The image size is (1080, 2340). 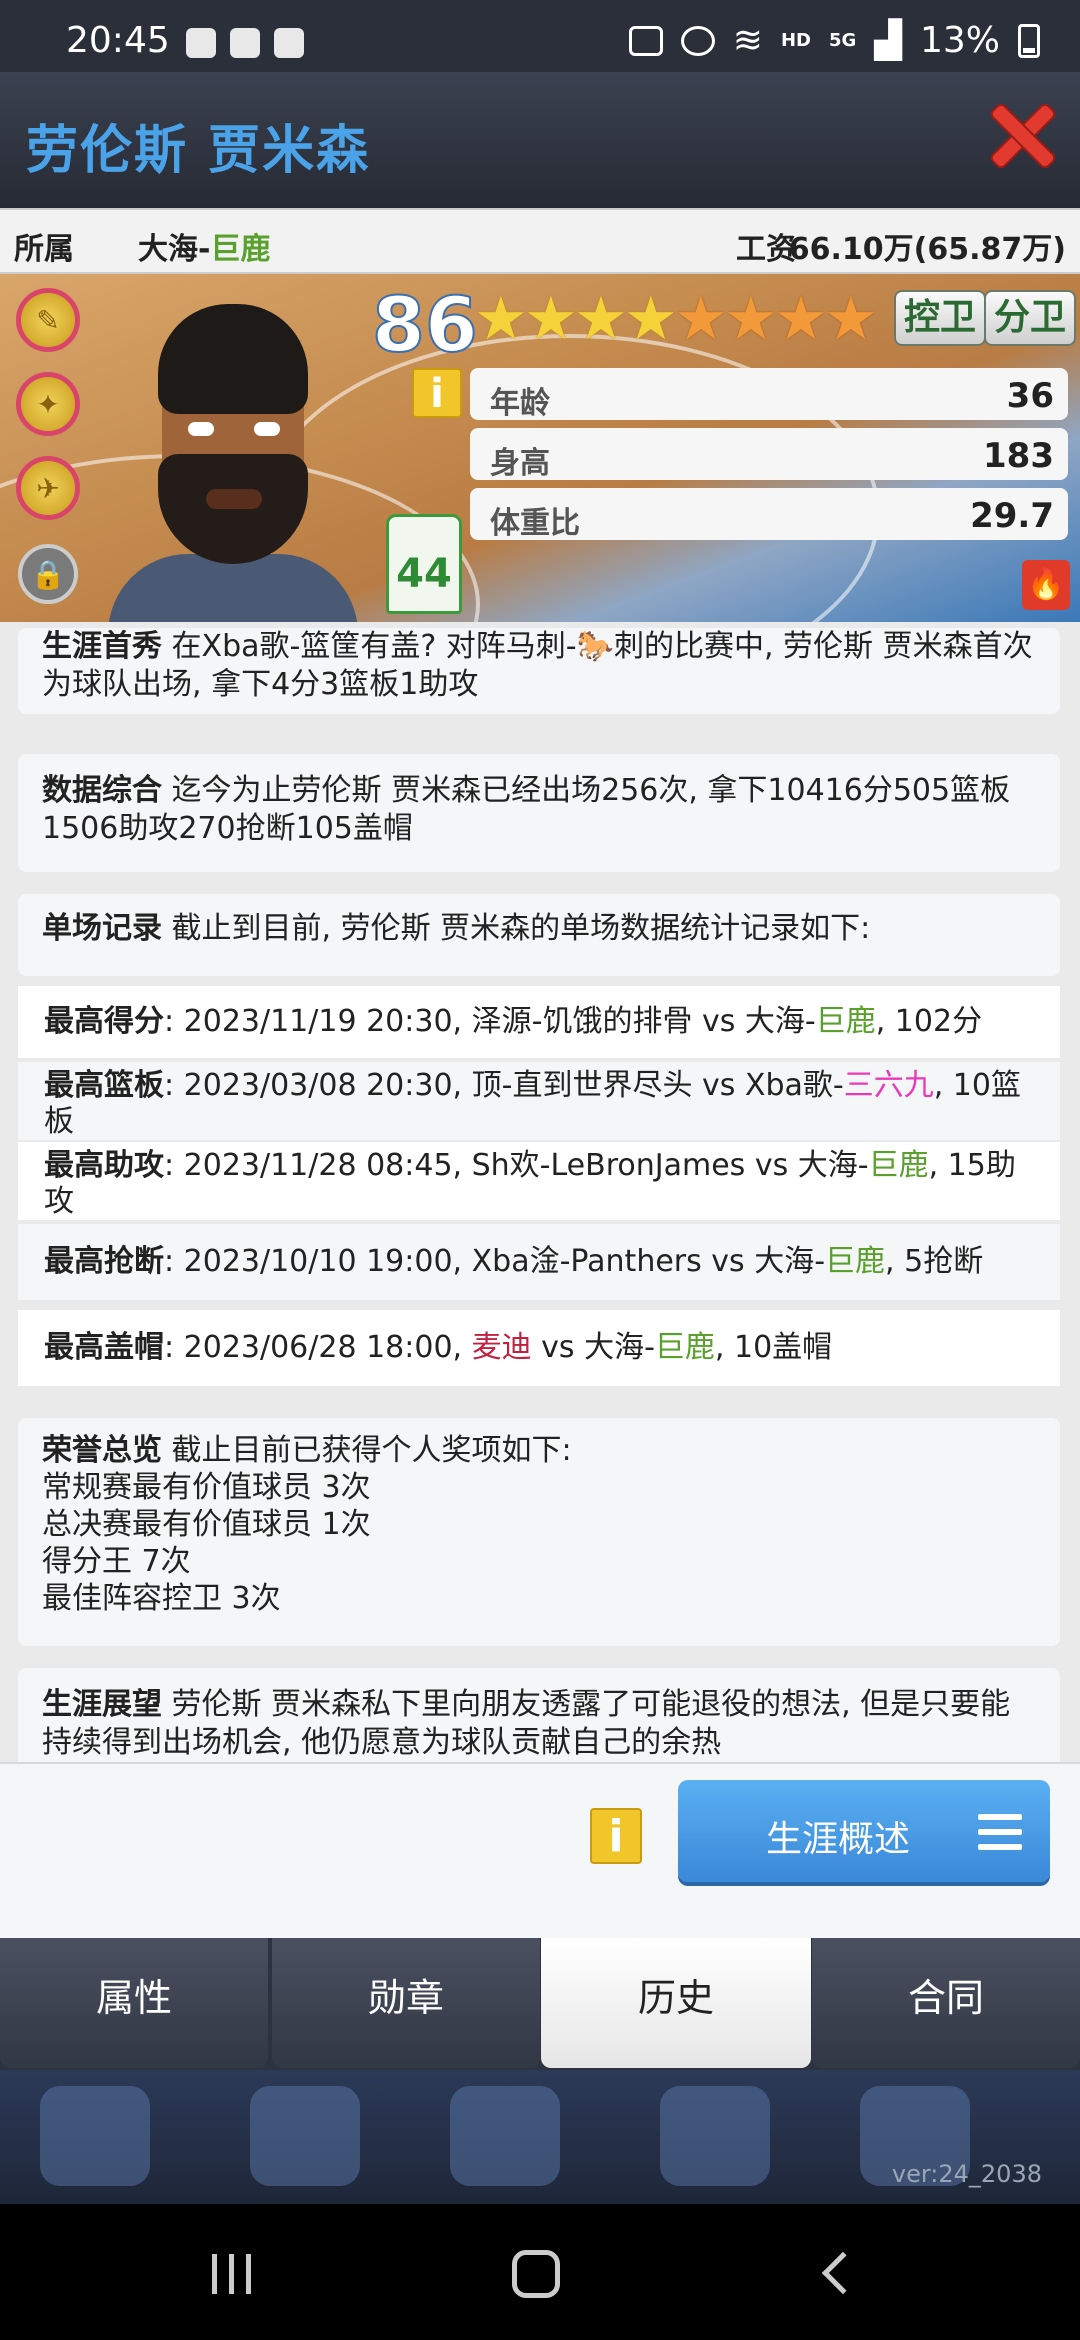 What do you see at coordinates (490, 1021) in the screenshot?
I see `record-detail: : 2023/11/19 20:30, 泽源-饥饿的排骨 vs 大海-` at bounding box center [490, 1021].